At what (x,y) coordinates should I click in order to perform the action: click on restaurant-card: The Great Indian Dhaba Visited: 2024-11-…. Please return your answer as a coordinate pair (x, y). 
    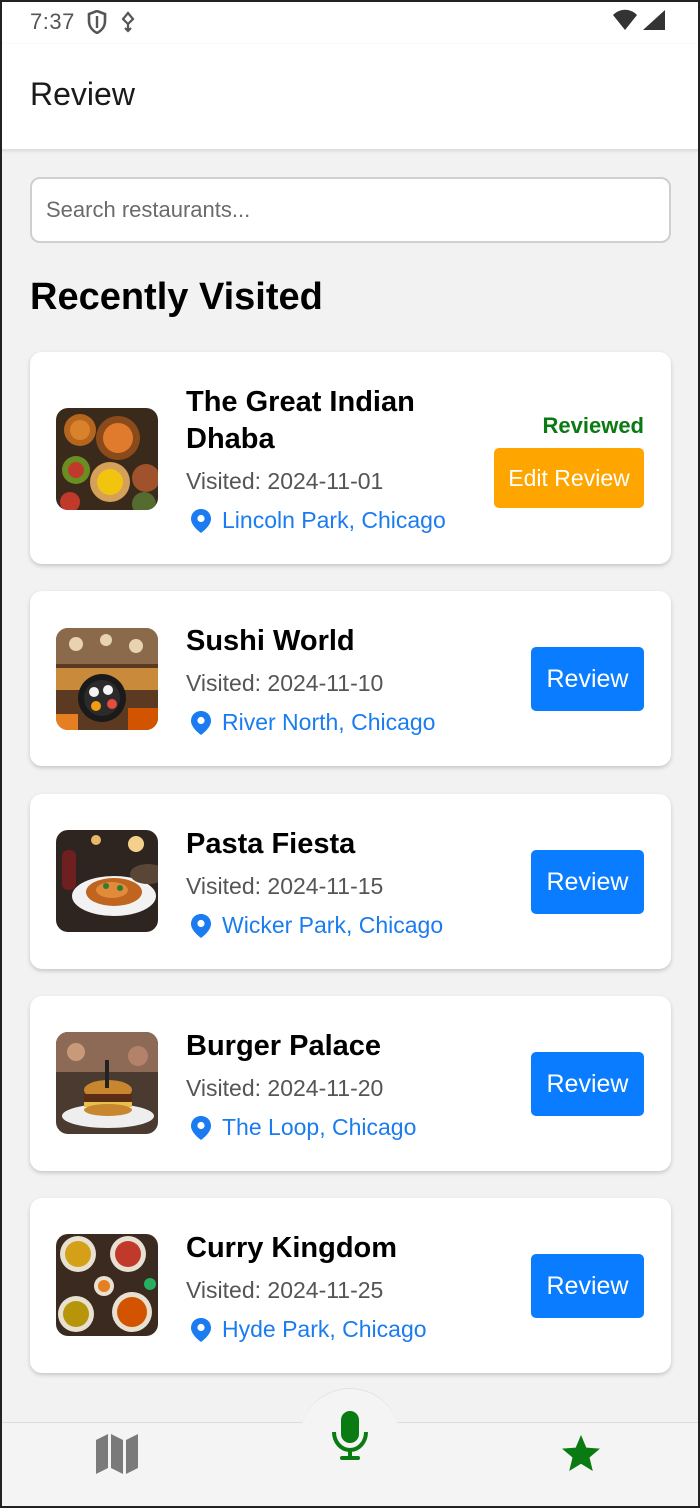
    Looking at the image, I should click on (350, 458).